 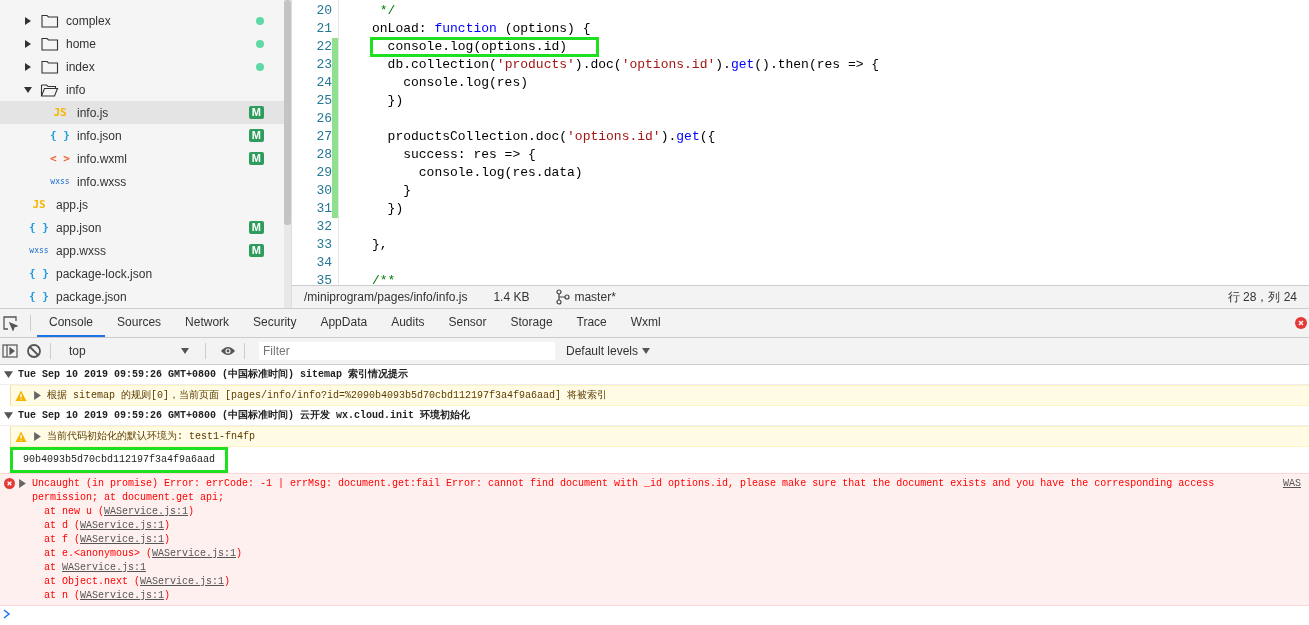 I want to click on file-item: JS info.js M, so click(x=142, y=112).